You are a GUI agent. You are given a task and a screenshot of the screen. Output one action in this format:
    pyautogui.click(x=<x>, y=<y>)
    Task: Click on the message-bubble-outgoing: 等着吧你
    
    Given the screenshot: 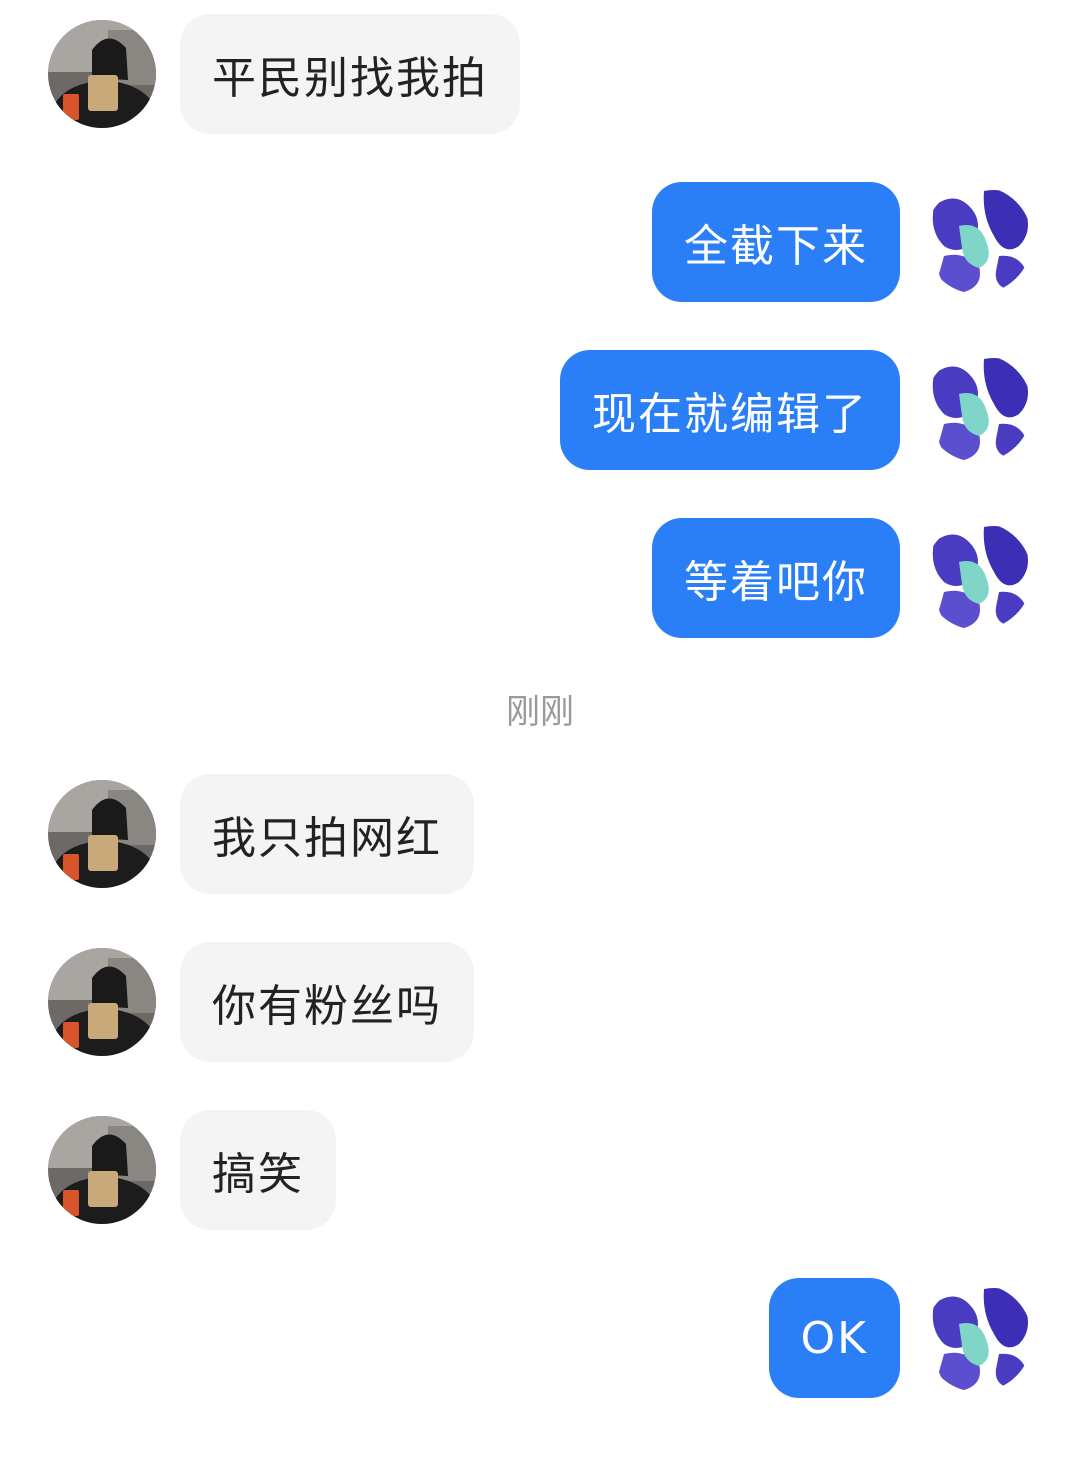 What is the action you would take?
    pyautogui.click(x=776, y=578)
    